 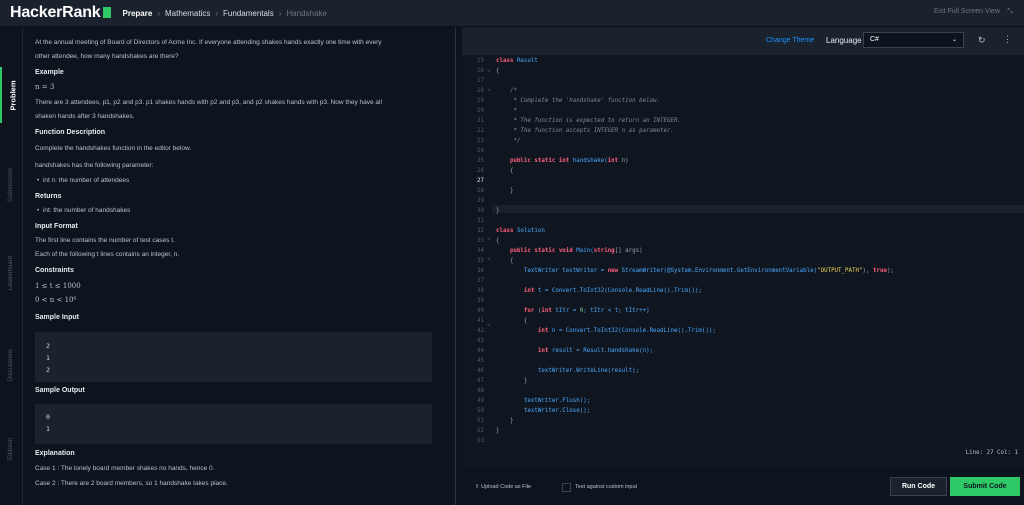 I want to click on breadcrumb-mathematics: Mathematics, so click(x=187, y=13).